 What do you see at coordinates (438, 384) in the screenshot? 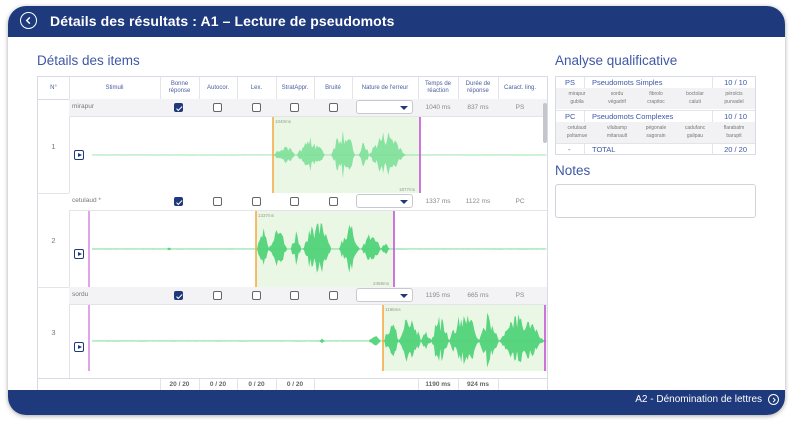
I see `total-temps: 1190 ms` at bounding box center [438, 384].